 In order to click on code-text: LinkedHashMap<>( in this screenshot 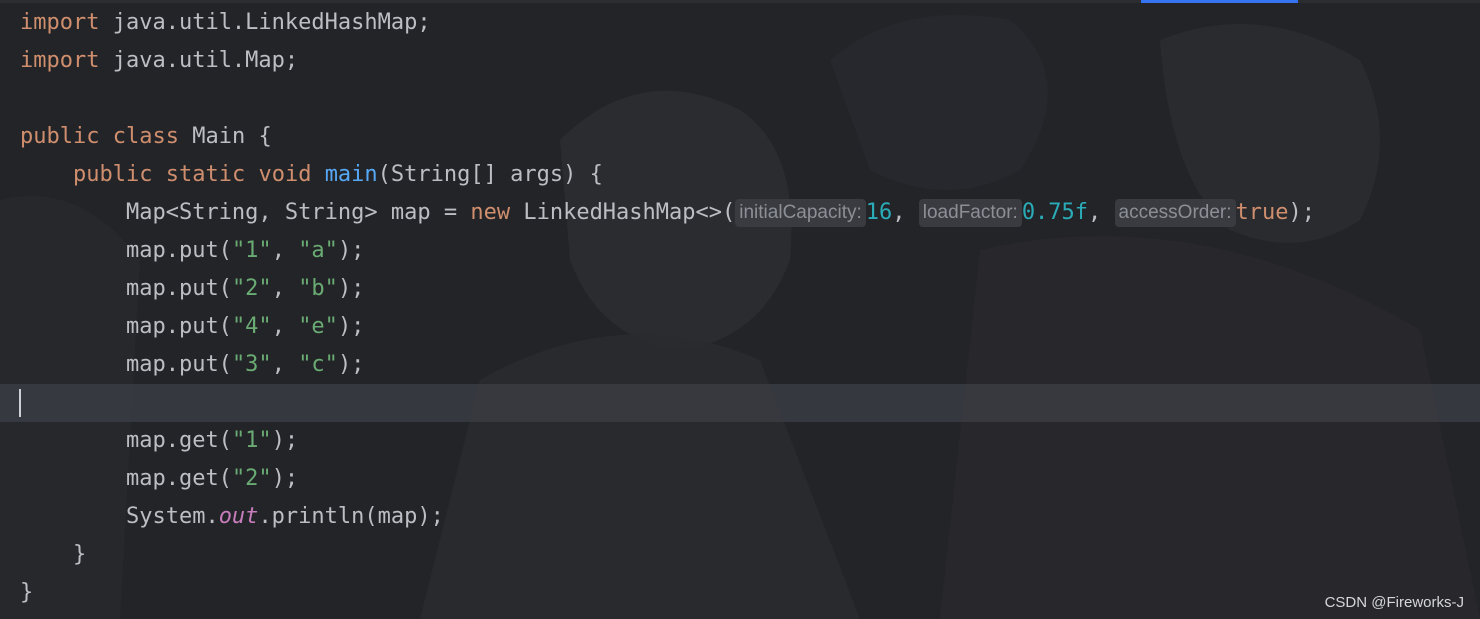, I will do `click(623, 212)`.